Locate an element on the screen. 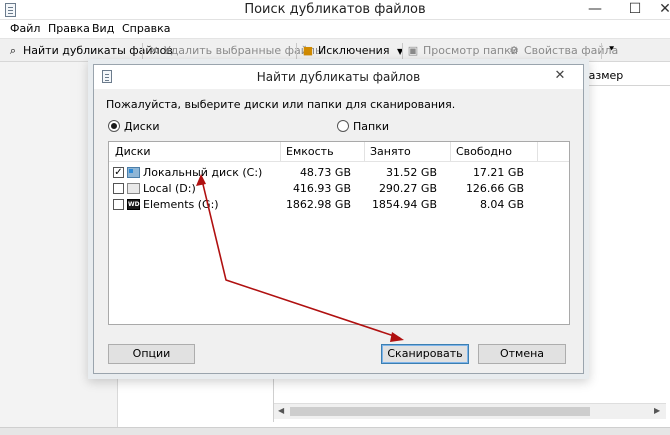 The image size is (670, 435). scan-button: Сканировать is located at coordinates (425, 354).